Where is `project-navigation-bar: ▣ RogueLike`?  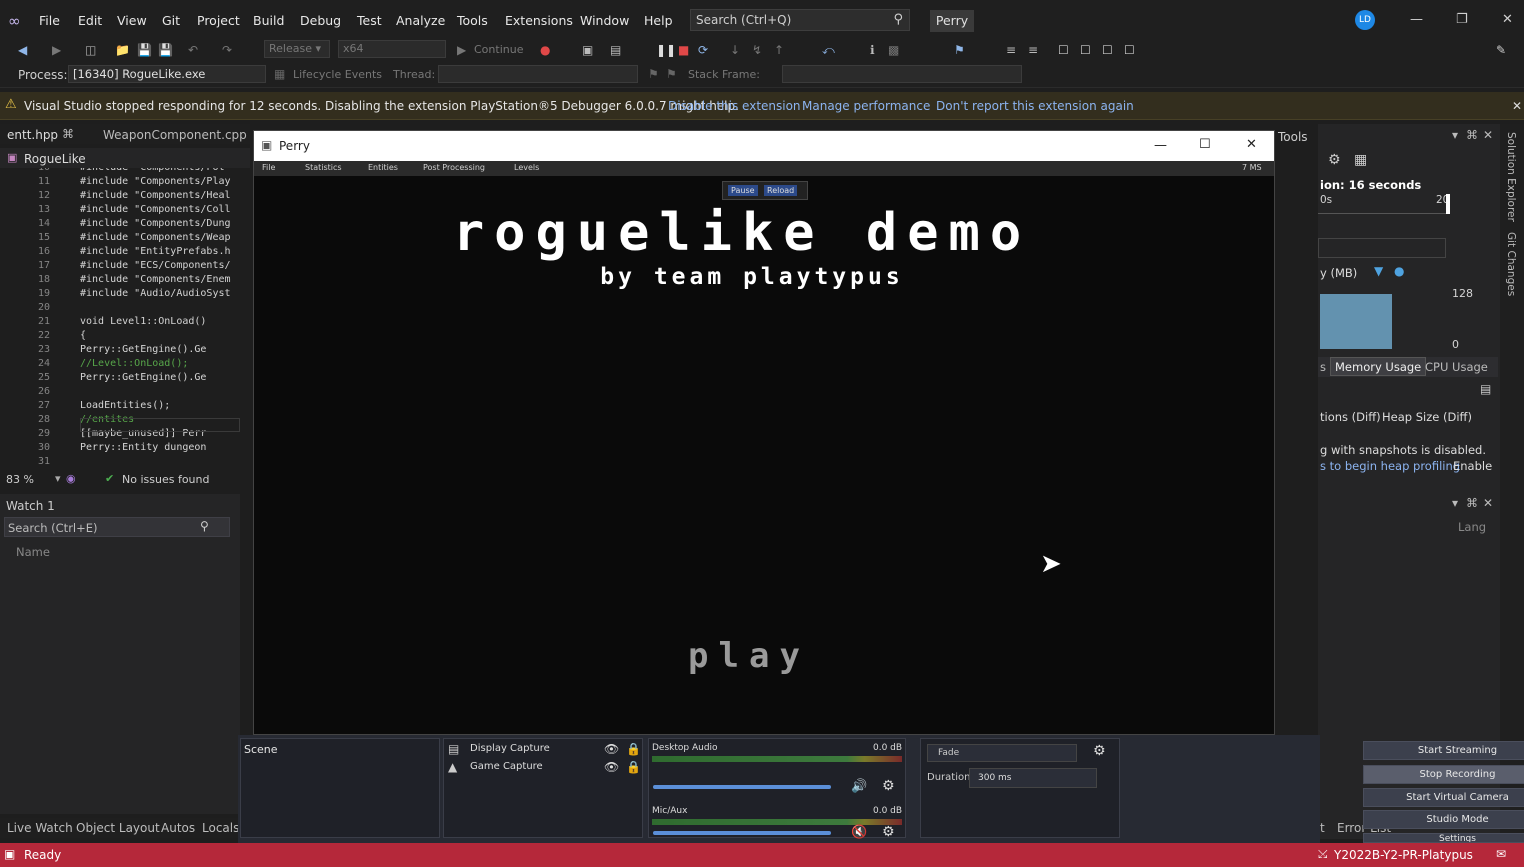 project-navigation-bar: ▣ RogueLike is located at coordinates (125, 158).